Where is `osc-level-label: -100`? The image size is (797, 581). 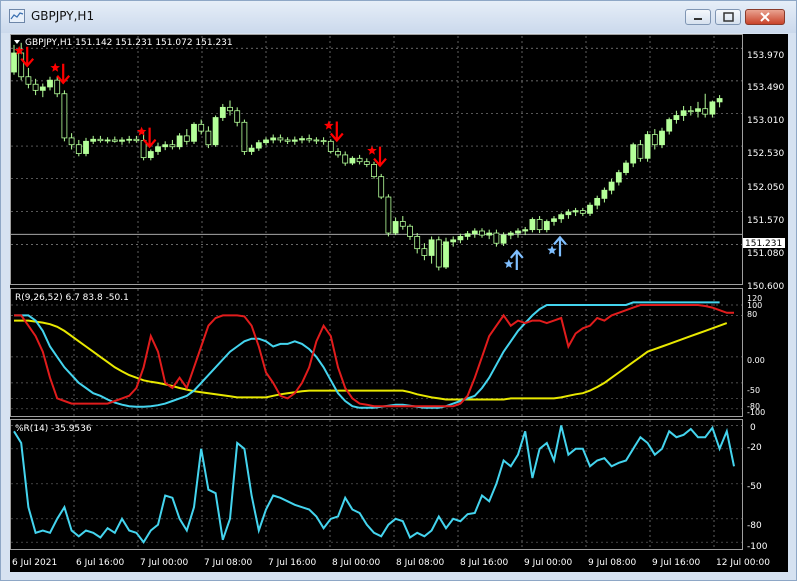 osc-level-label: -100 is located at coordinates (756, 412).